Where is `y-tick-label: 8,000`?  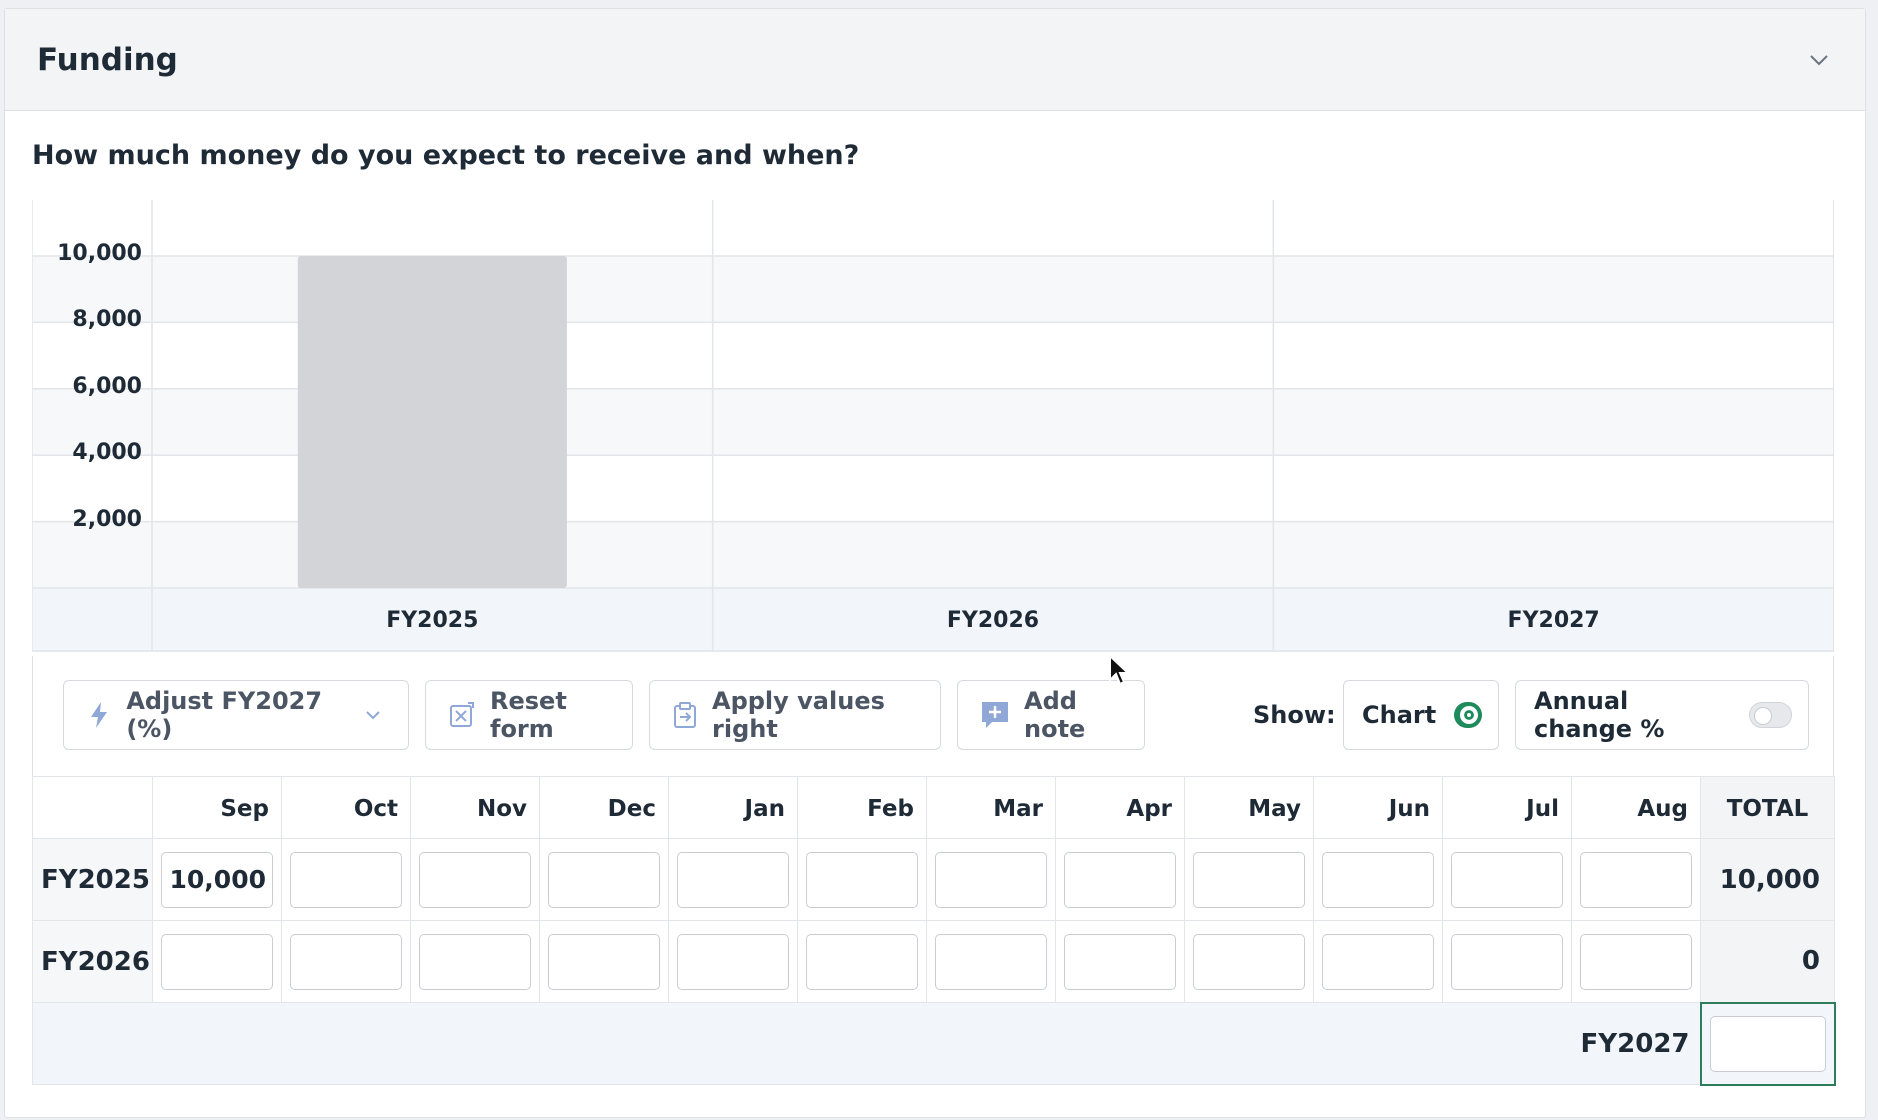 y-tick-label: 8,000 is located at coordinates (107, 320).